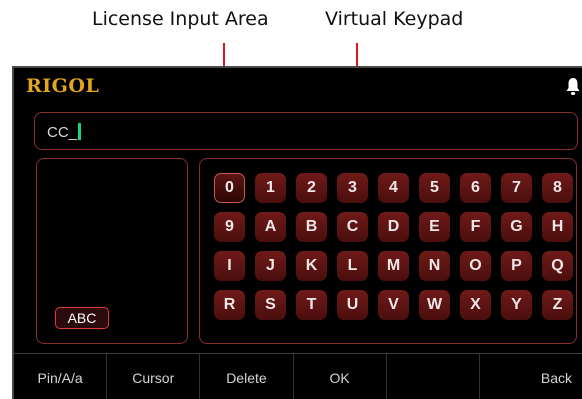  I want to click on brand-logo: RIGOL, so click(63, 86).